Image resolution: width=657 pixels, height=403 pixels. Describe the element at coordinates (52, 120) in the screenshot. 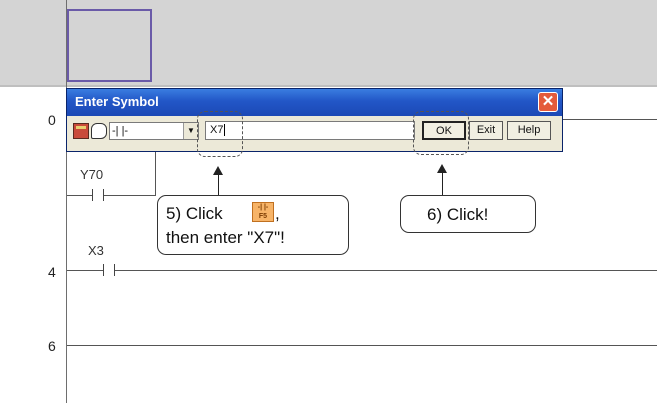

I see `rung-number-0: 0` at that location.